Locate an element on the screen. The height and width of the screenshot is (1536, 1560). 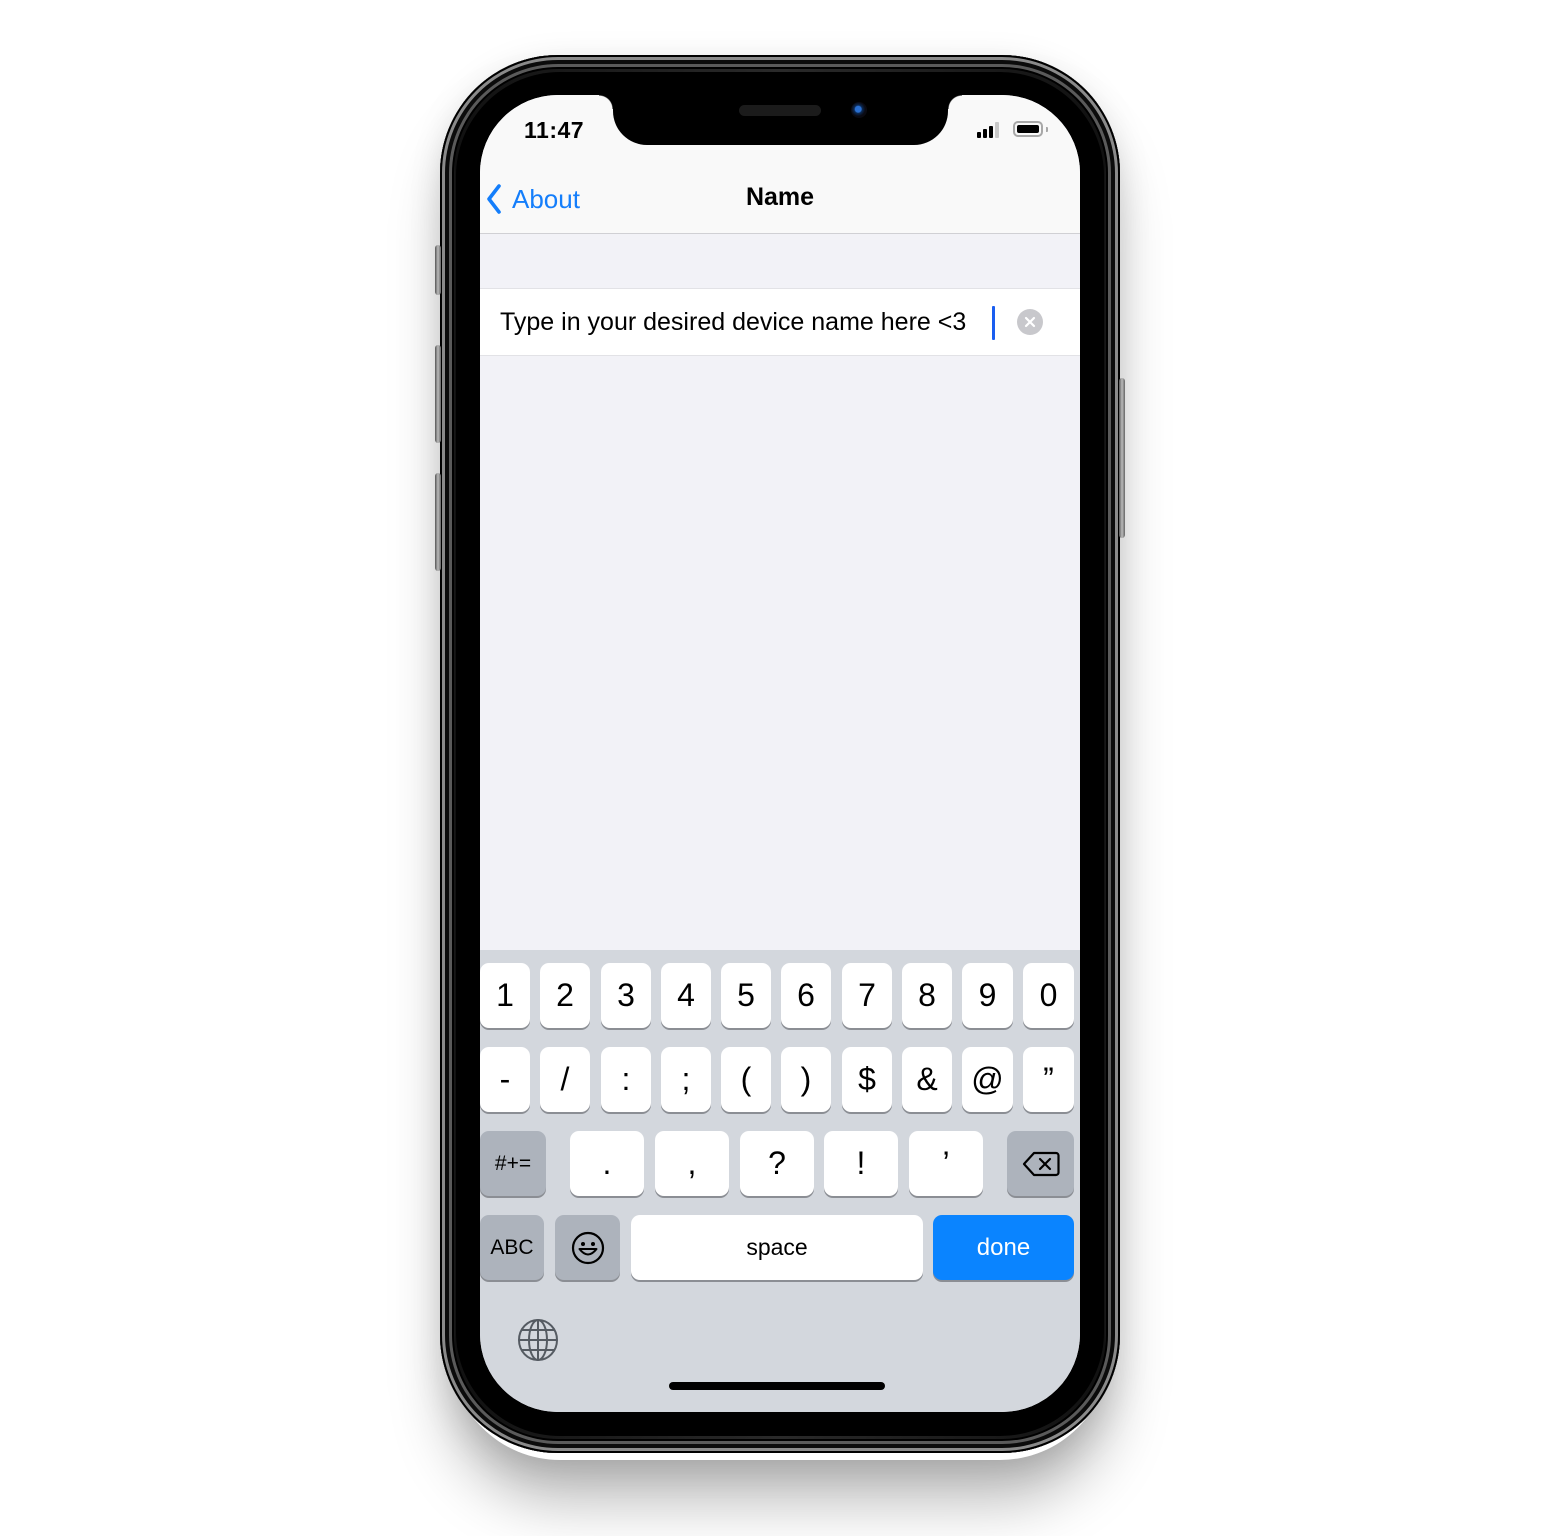
key-7: 7 is located at coordinates (867, 995).